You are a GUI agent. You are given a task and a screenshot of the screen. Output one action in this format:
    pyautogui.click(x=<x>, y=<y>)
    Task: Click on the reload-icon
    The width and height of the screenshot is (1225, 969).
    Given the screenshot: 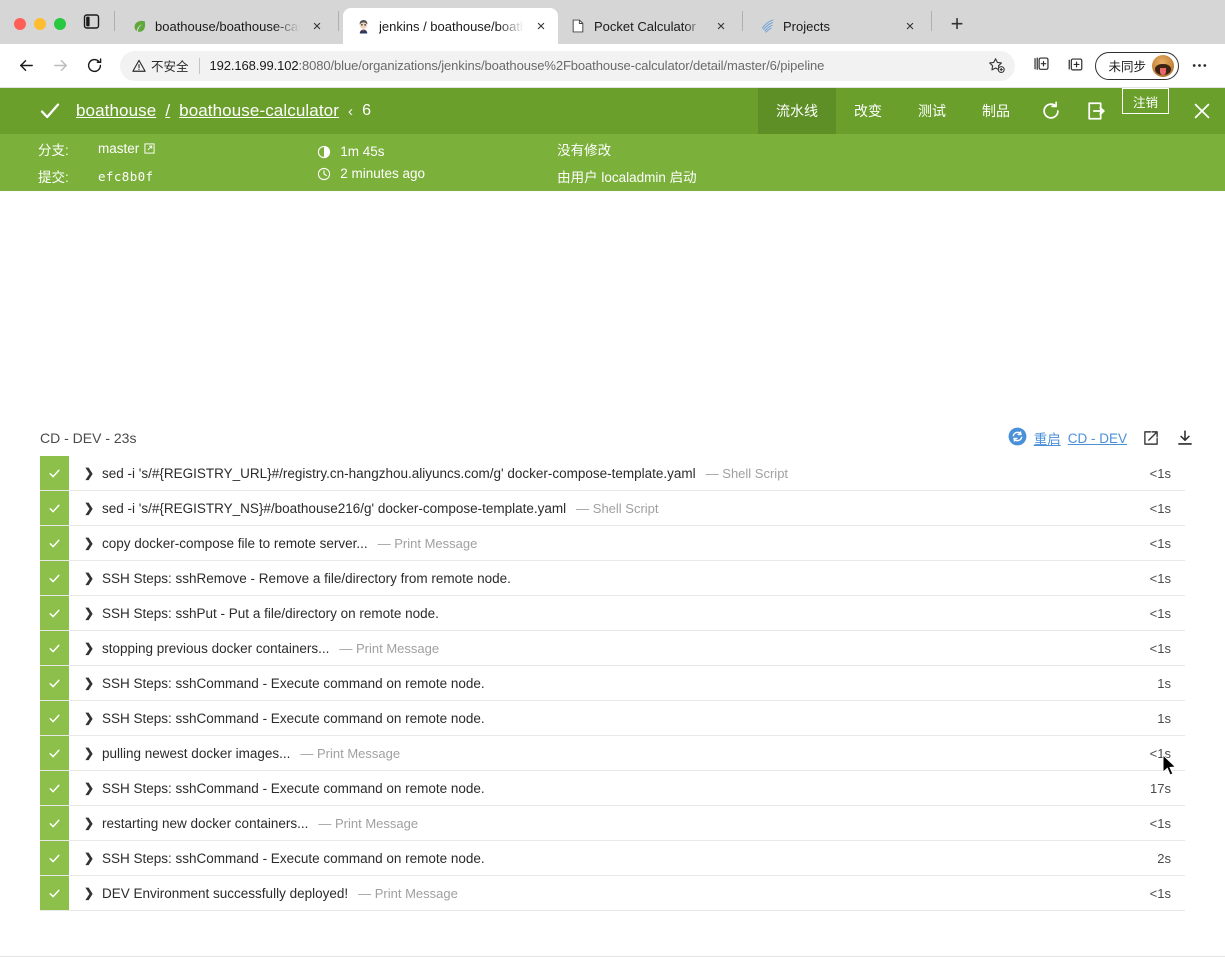 What is the action you would take?
    pyautogui.click(x=94, y=66)
    